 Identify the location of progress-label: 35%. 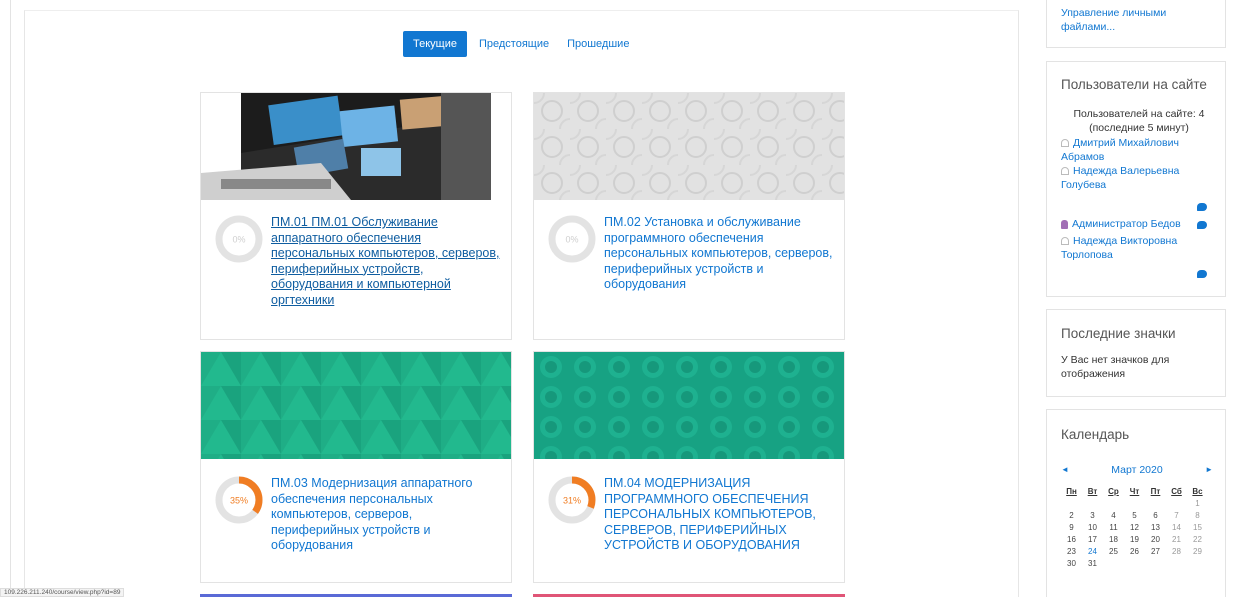
(239, 501).